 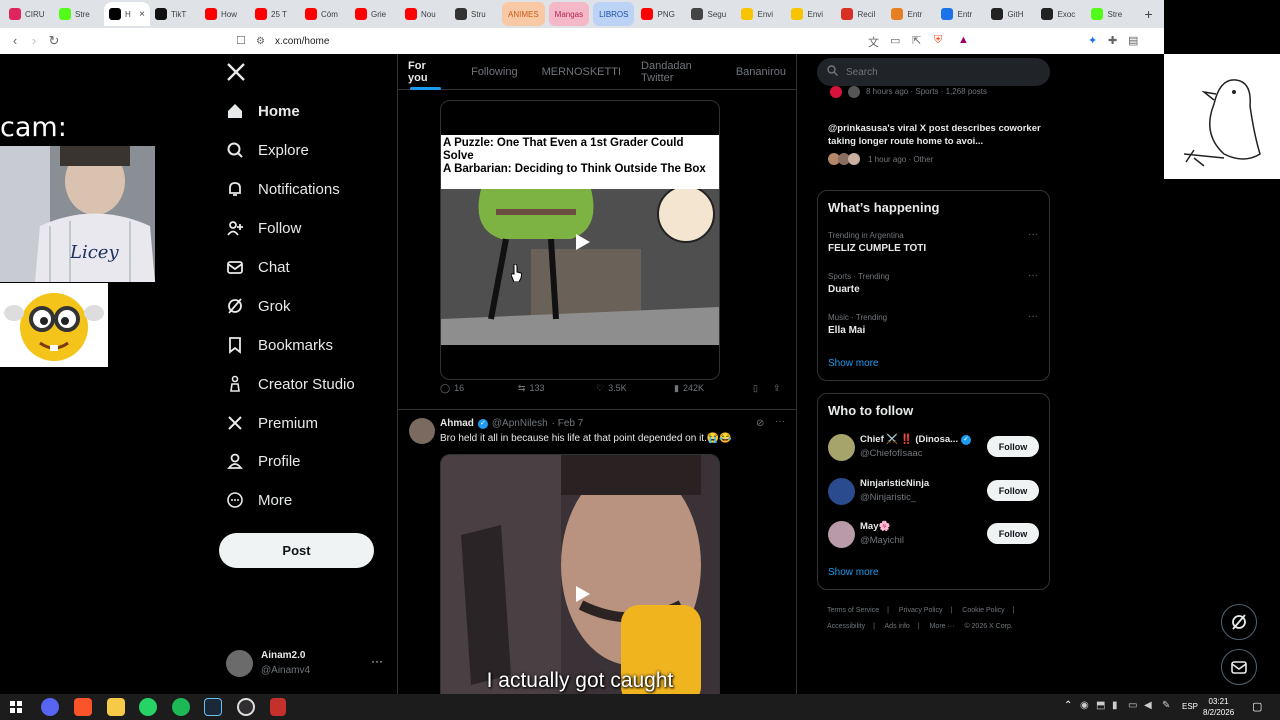 What do you see at coordinates (777, 388) in the screenshot?
I see `share-button: ⇪` at bounding box center [777, 388].